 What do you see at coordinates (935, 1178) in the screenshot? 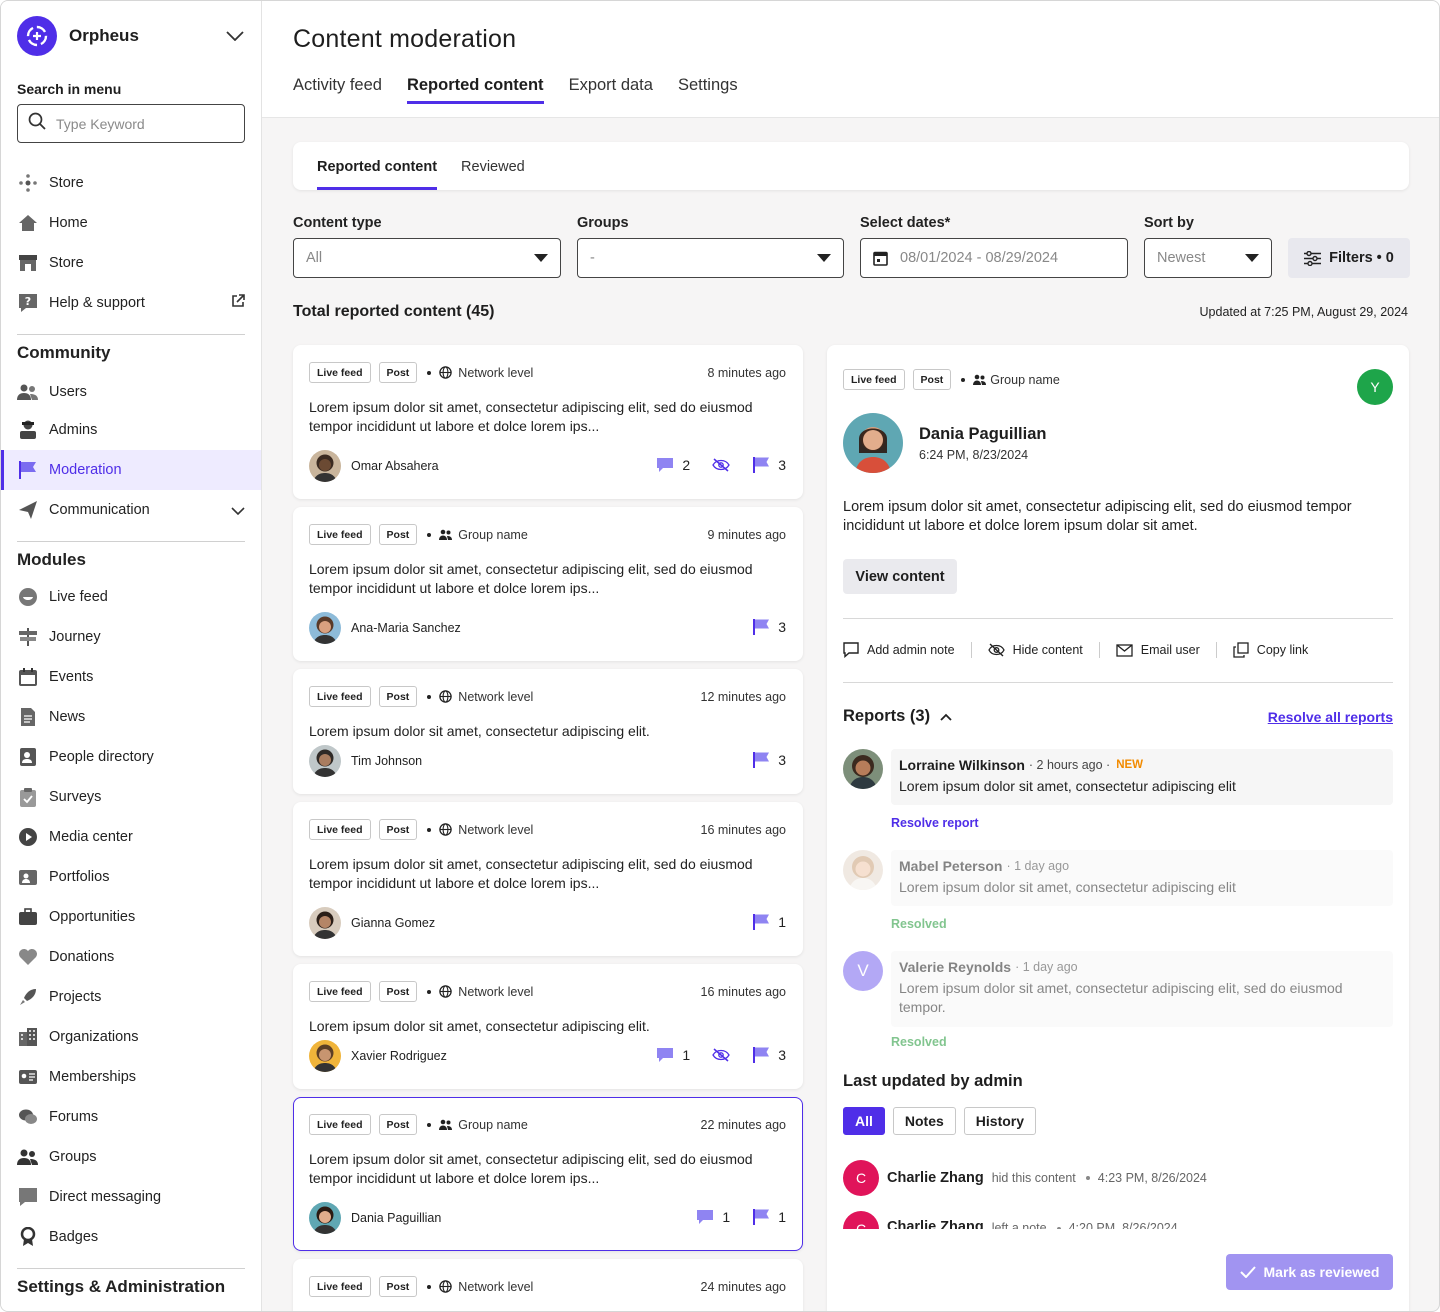
I see `history-admin-name: Charlie Zhang` at bounding box center [935, 1178].